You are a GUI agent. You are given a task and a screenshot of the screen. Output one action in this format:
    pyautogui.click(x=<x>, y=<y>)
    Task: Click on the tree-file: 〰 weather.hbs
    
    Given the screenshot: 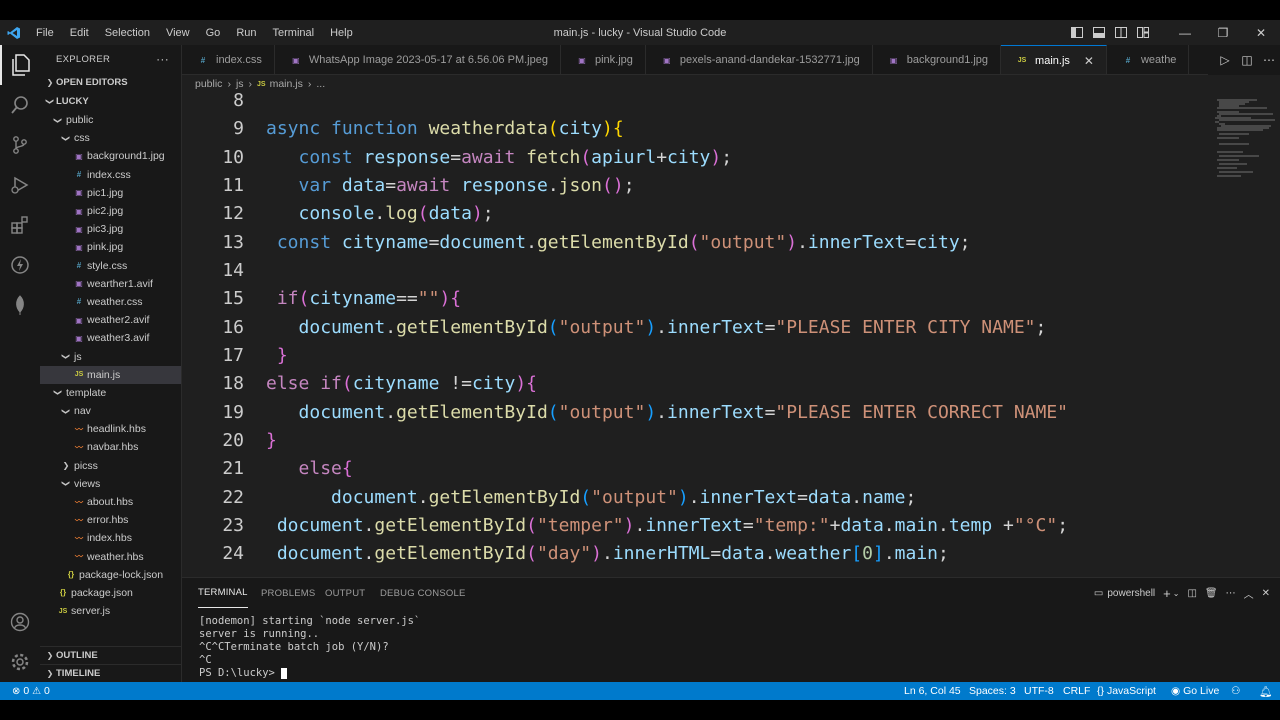 What is the action you would take?
    pyautogui.click(x=110, y=557)
    